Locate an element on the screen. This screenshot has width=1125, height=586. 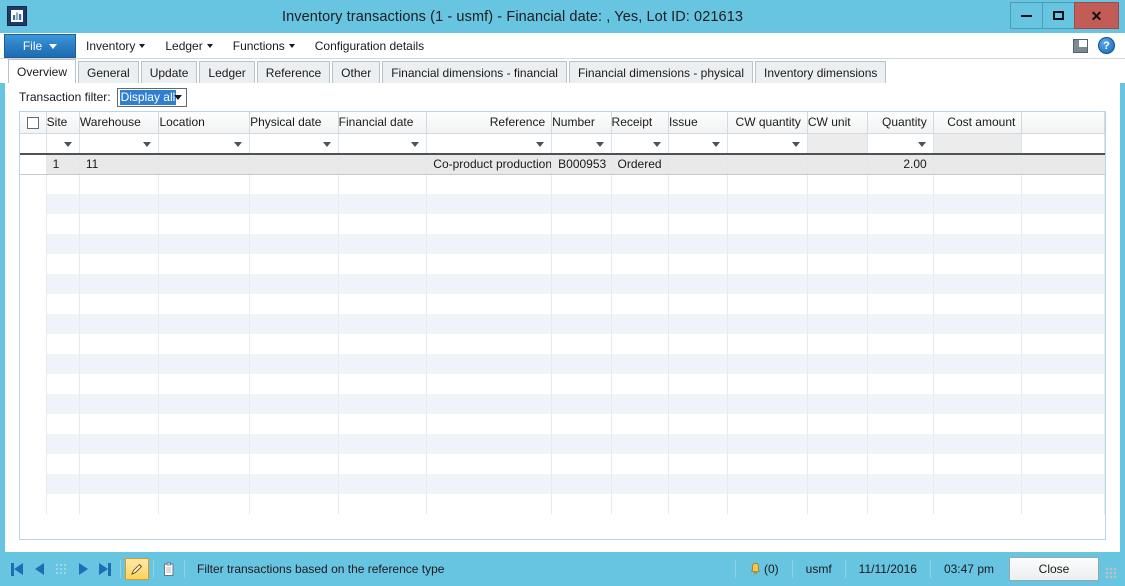
column-header-warehouse: Warehouse is located at coordinates (119, 123).